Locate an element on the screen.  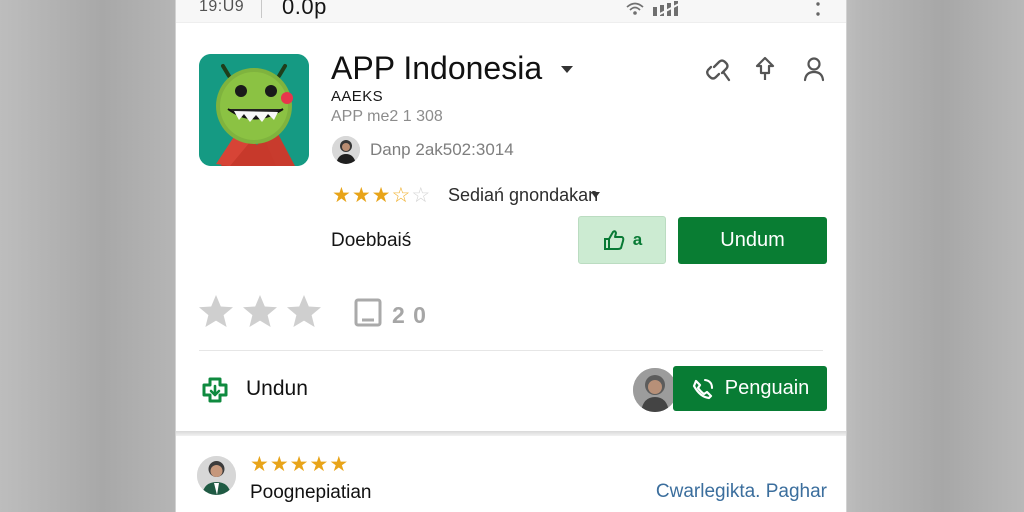
more-vertical-icon is located at coordinates (818, 9).